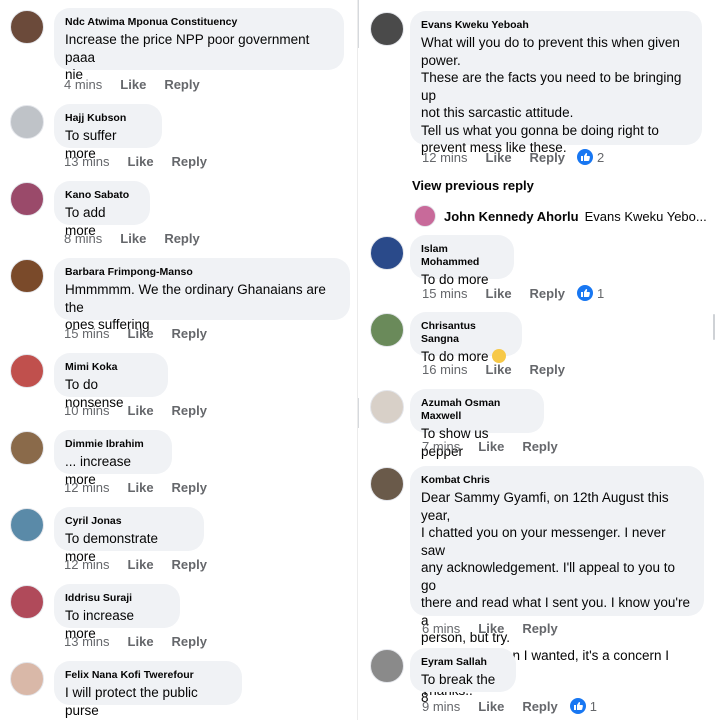  Describe the element at coordinates (107, 118) in the screenshot. I see `comment-author: Hajj Kubson` at that location.